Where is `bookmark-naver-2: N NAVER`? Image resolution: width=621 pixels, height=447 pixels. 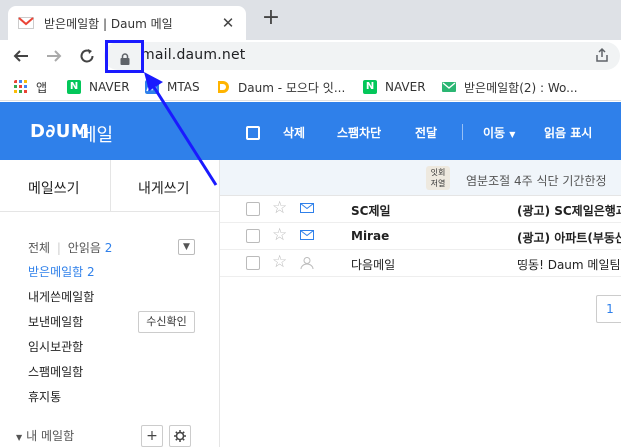 bookmark-naver-2: N NAVER is located at coordinates (394, 87).